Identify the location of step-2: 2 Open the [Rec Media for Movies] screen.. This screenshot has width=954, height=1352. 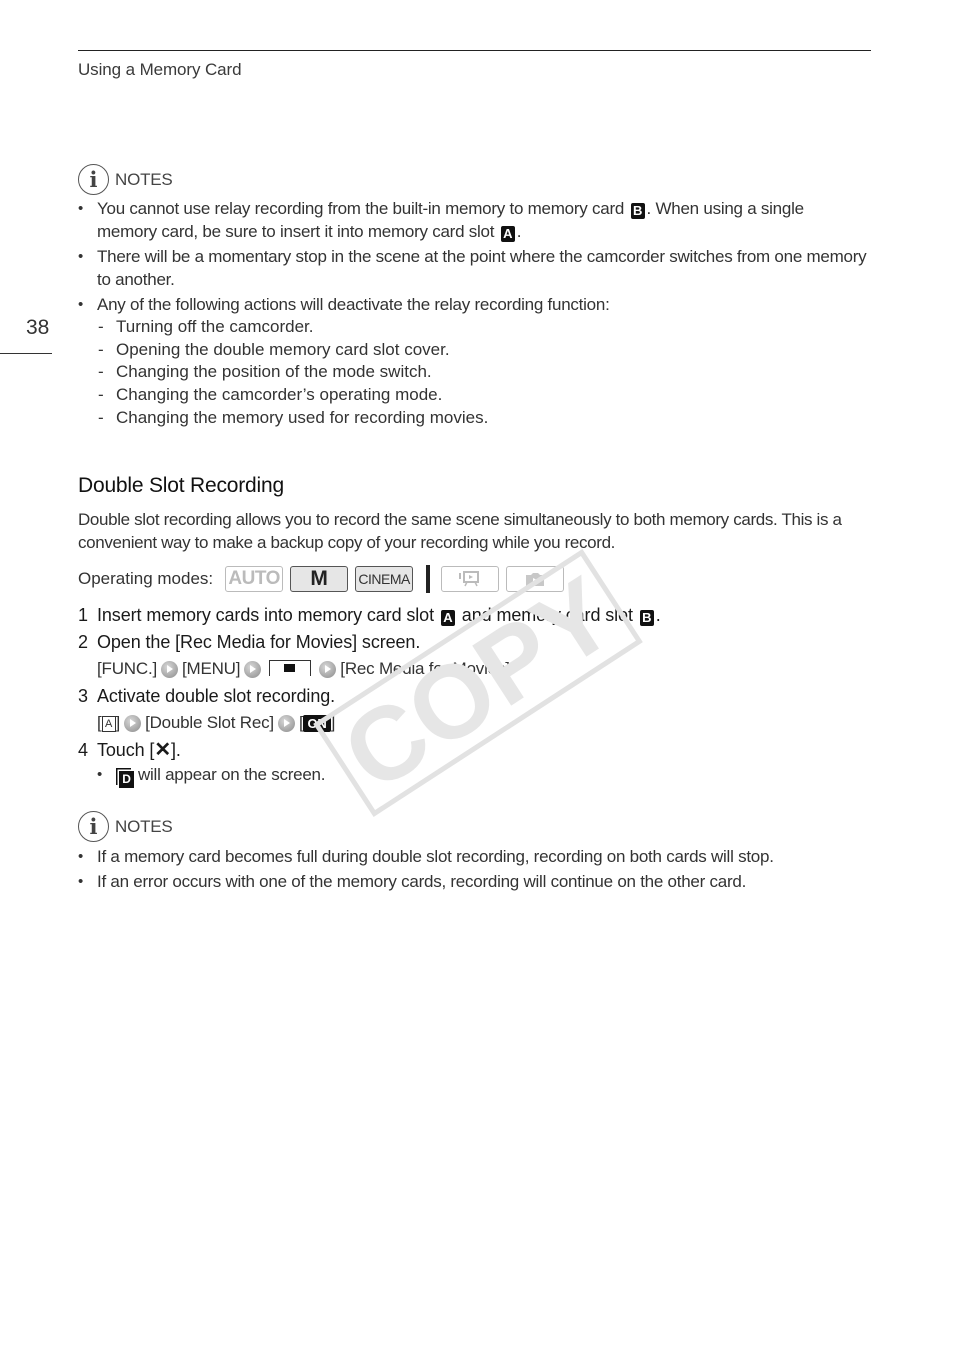
(249, 642).